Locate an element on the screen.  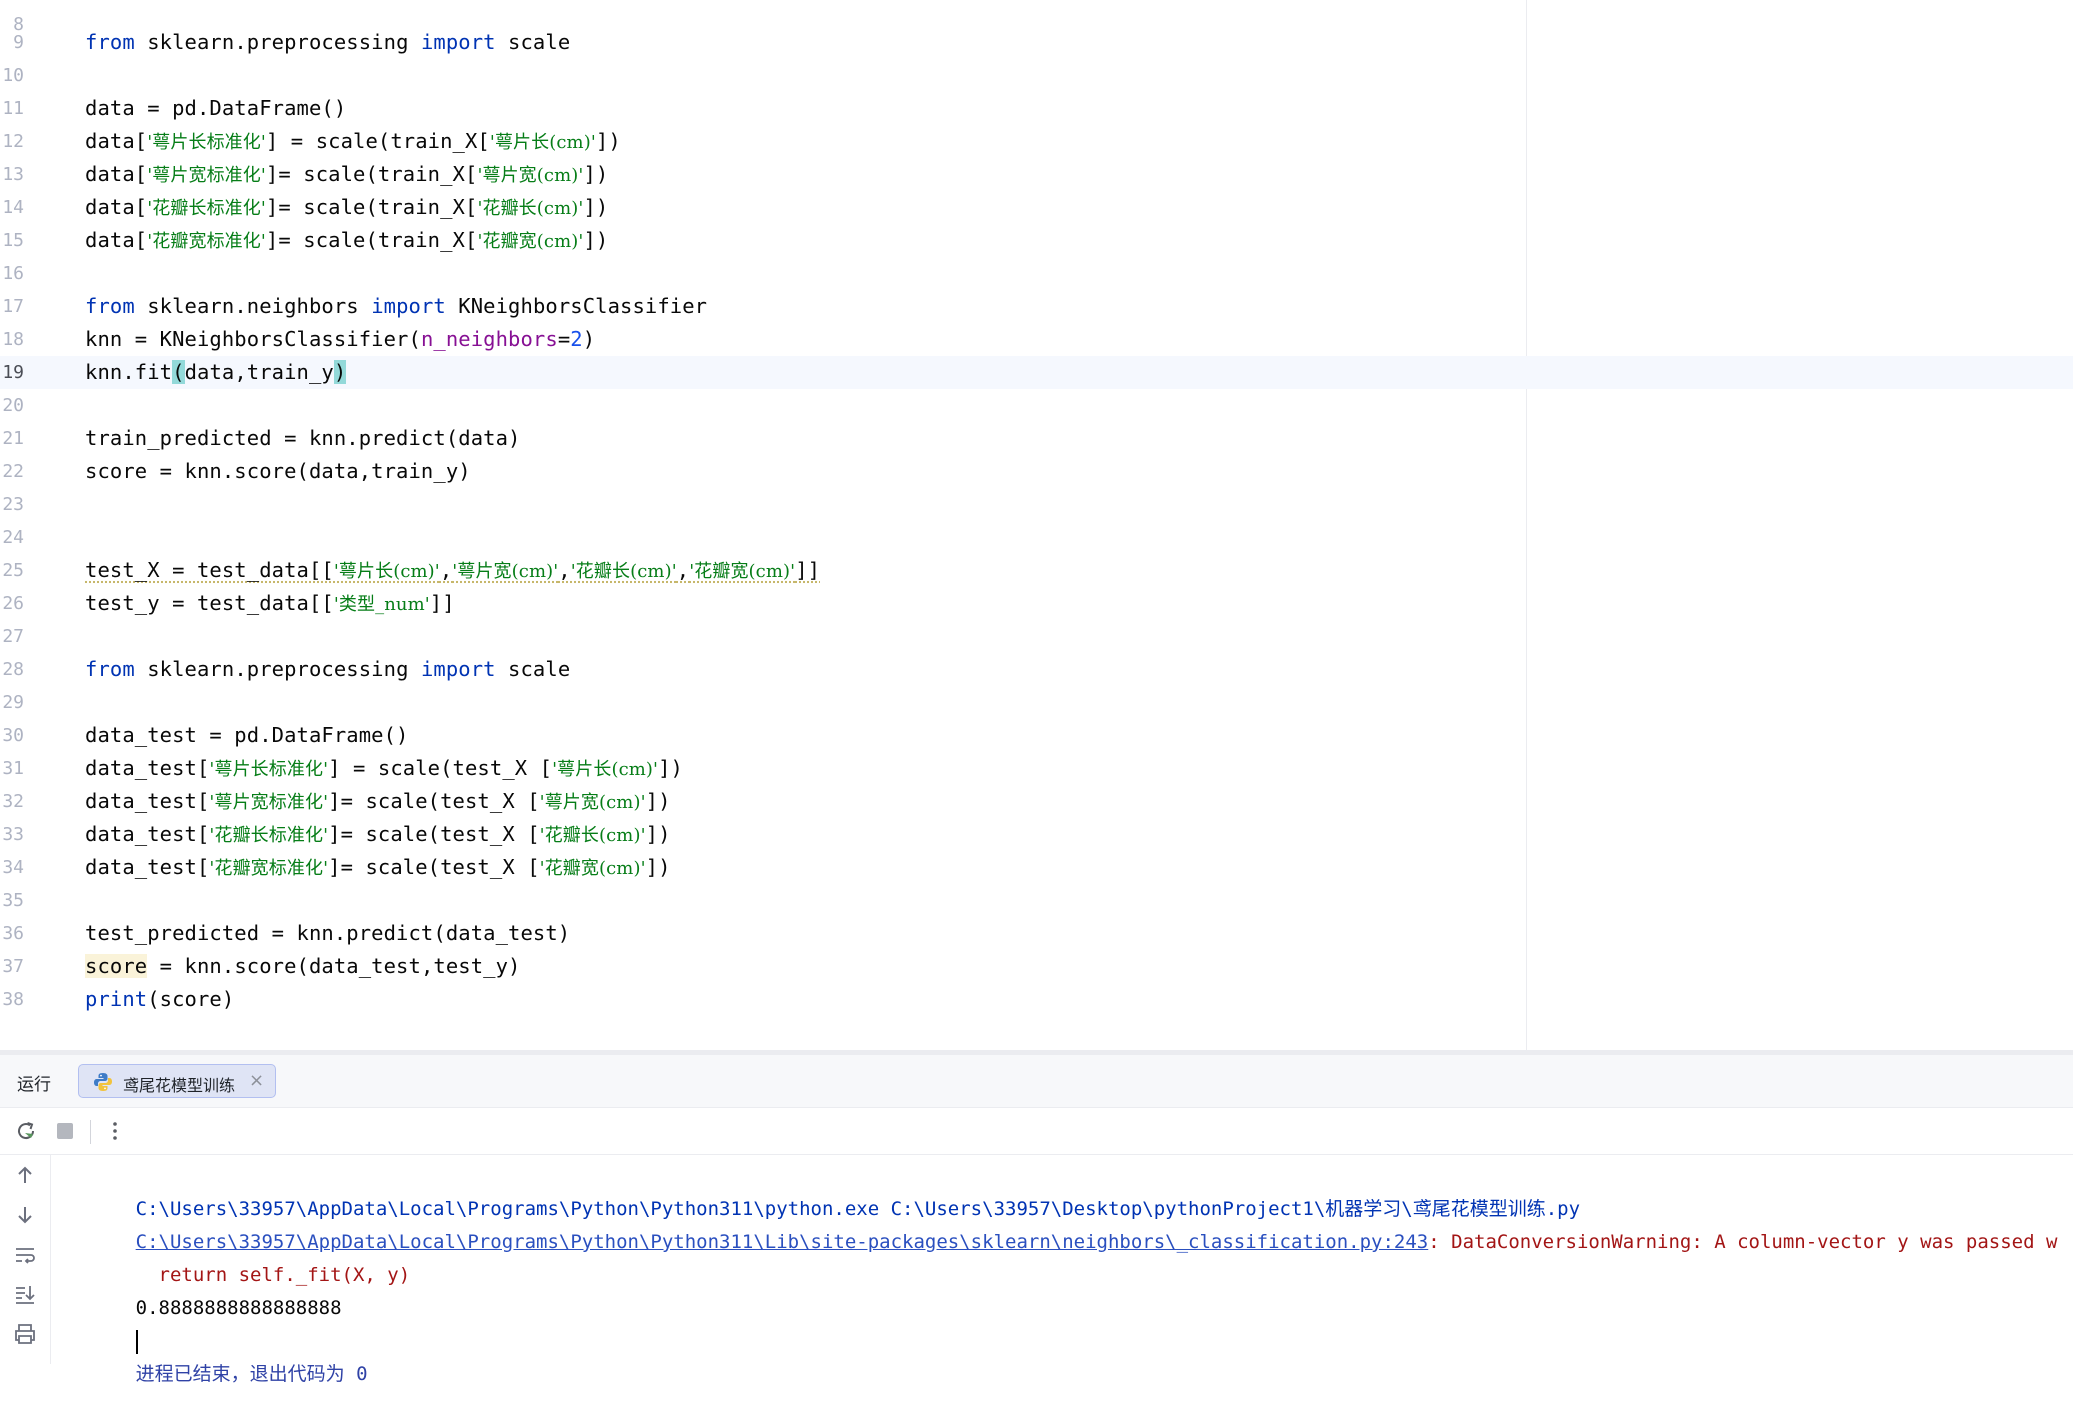
line-number: 11 is located at coordinates (13, 108).